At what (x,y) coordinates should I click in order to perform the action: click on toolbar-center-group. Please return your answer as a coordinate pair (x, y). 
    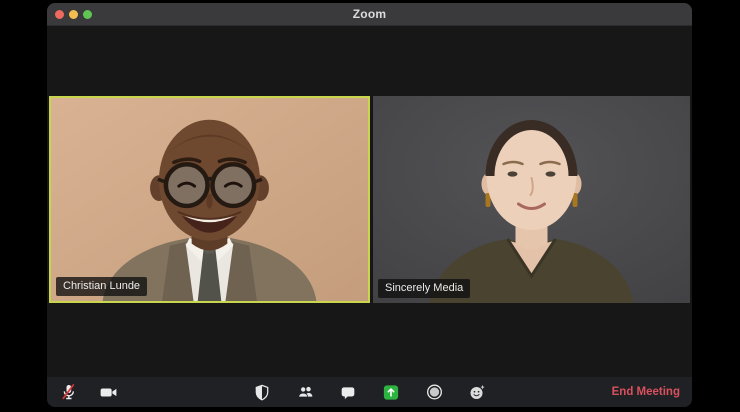
    Looking at the image, I should click on (369, 392).